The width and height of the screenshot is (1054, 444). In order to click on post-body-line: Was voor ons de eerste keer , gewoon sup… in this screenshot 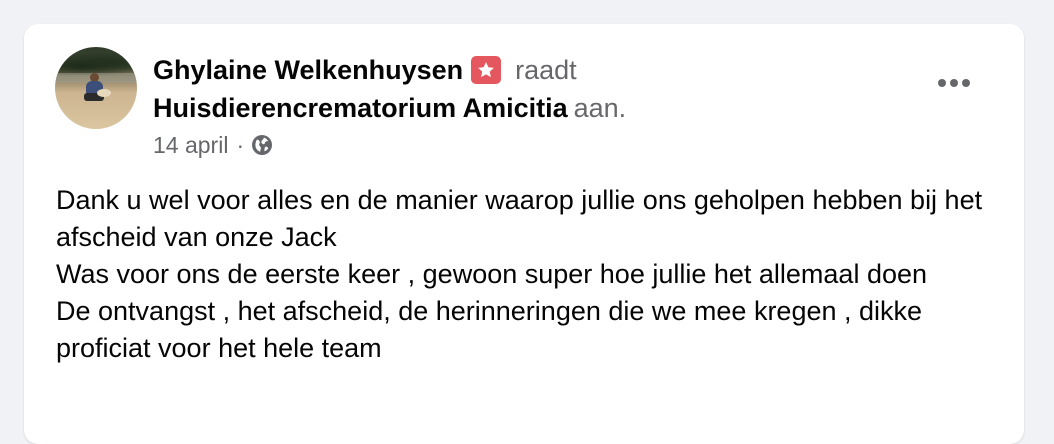, I will do `click(492, 274)`.